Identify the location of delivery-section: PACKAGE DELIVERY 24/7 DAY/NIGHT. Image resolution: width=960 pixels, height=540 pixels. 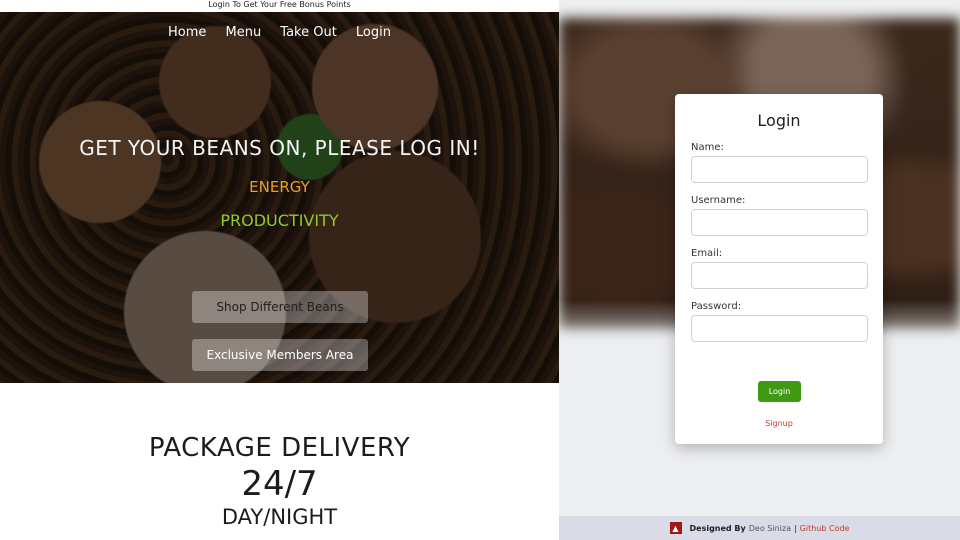
(279, 481).